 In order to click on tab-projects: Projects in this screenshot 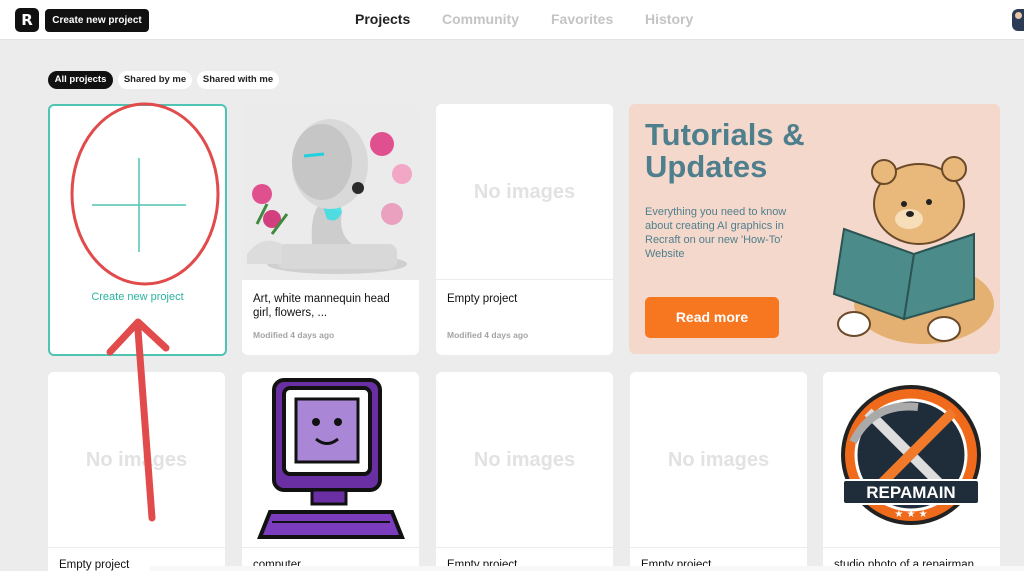, I will do `click(382, 19)`.